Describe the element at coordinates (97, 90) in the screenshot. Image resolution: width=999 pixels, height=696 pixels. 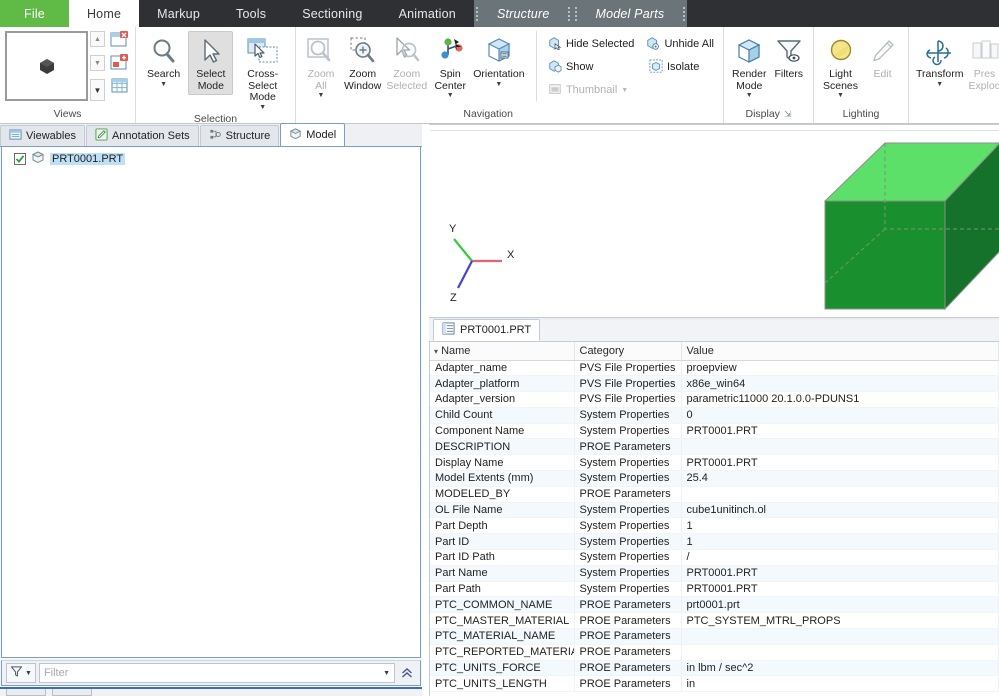
I see `more-views-icon: ▼` at that location.